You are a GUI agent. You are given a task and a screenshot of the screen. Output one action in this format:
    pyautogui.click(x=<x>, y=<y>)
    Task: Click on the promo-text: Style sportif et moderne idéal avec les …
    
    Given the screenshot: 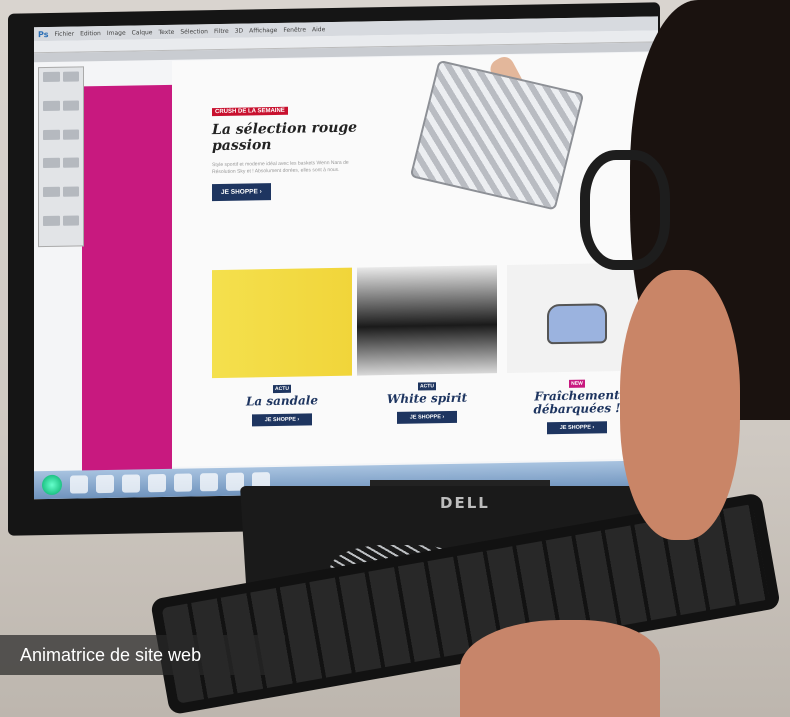 What is the action you would take?
    pyautogui.click(x=280, y=167)
    